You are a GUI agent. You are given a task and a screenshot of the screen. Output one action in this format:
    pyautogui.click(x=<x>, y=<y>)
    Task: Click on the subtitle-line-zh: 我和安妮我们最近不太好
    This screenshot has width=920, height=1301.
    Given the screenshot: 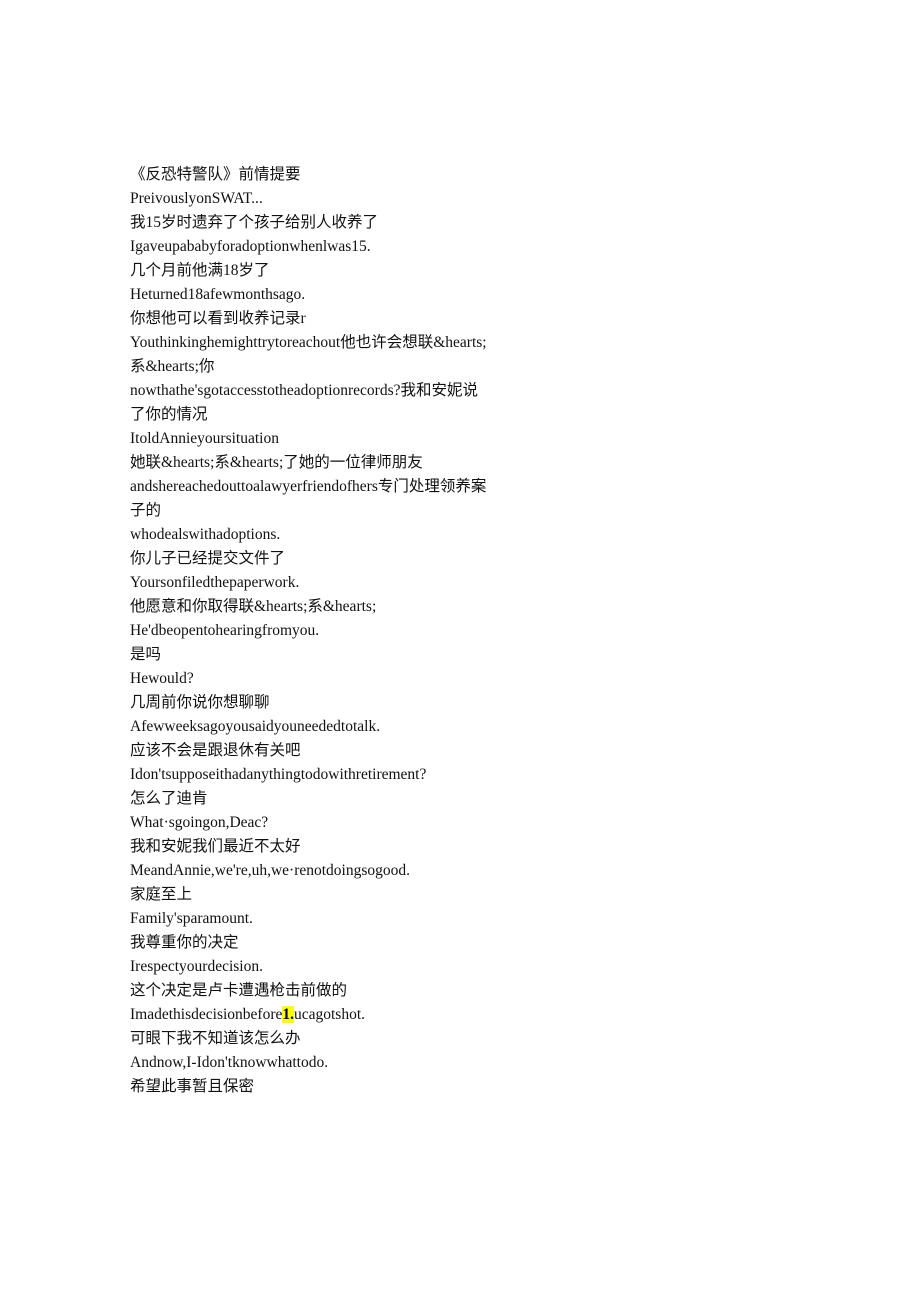 What is the action you would take?
    pyautogui.click(x=215, y=846)
    